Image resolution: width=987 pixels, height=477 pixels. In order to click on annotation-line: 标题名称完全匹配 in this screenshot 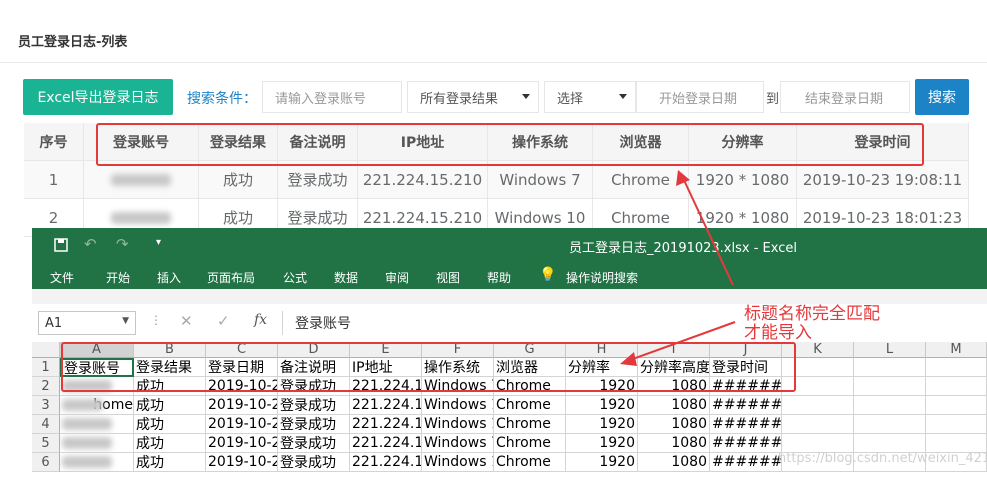, I will do `click(812, 314)`.